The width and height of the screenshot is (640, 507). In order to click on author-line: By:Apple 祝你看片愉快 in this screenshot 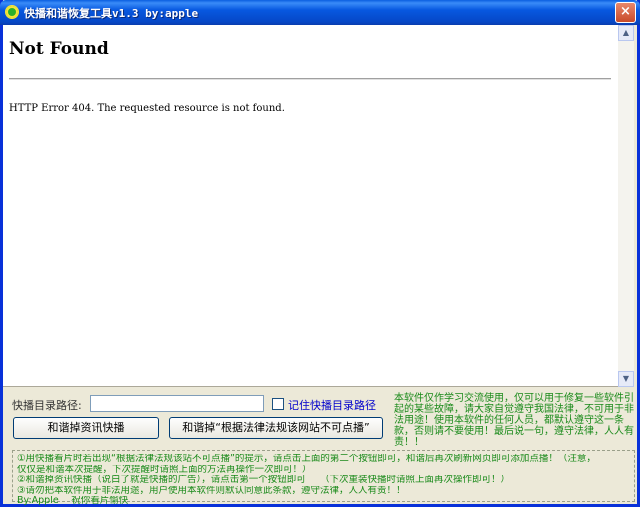, I will do `click(73, 501)`.